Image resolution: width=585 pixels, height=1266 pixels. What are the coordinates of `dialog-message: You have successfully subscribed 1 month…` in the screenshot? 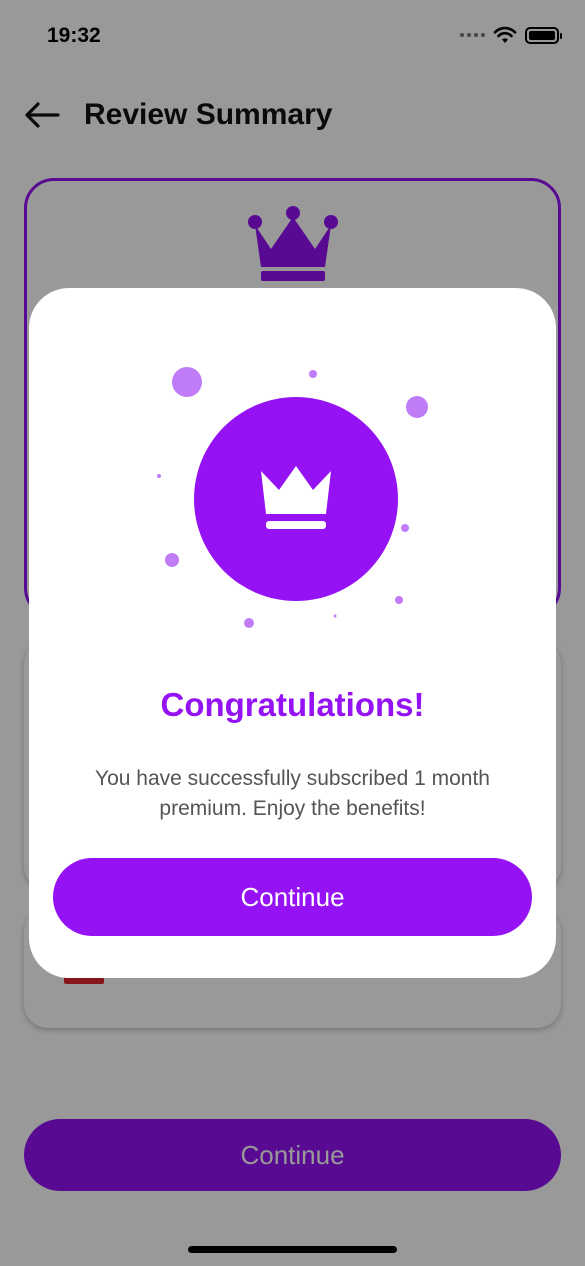 It's located at (292, 793).